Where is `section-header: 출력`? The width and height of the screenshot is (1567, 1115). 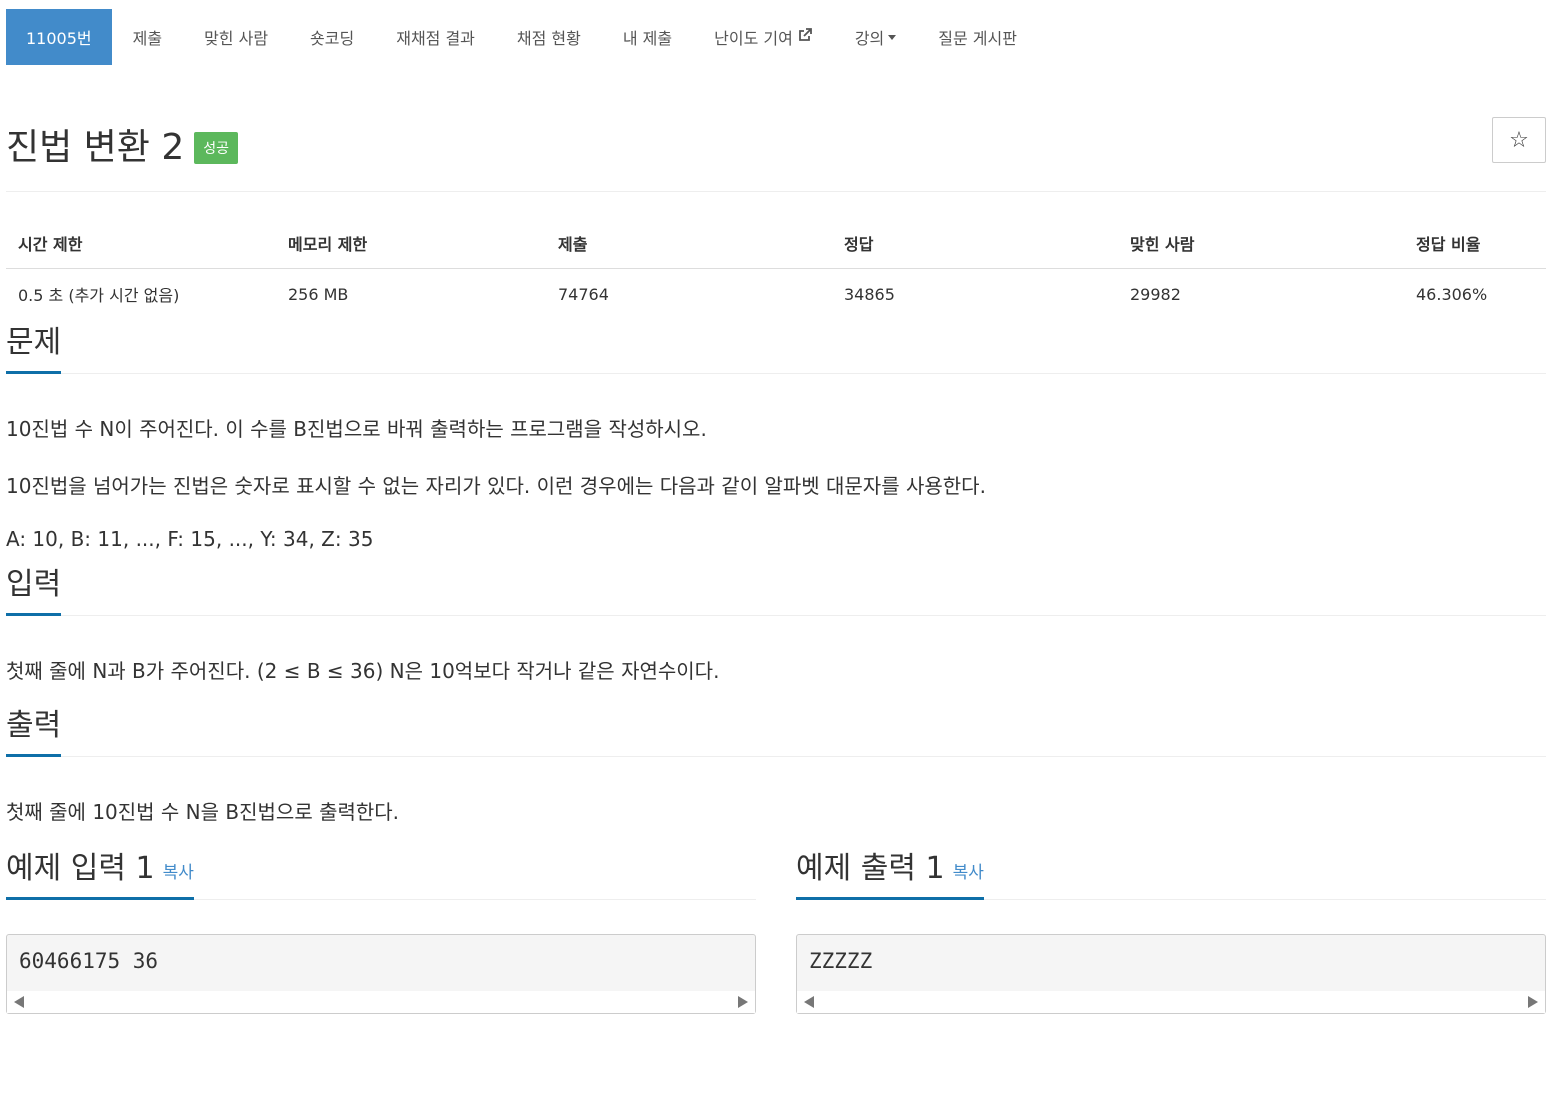
section-header: 출력 is located at coordinates (776, 718).